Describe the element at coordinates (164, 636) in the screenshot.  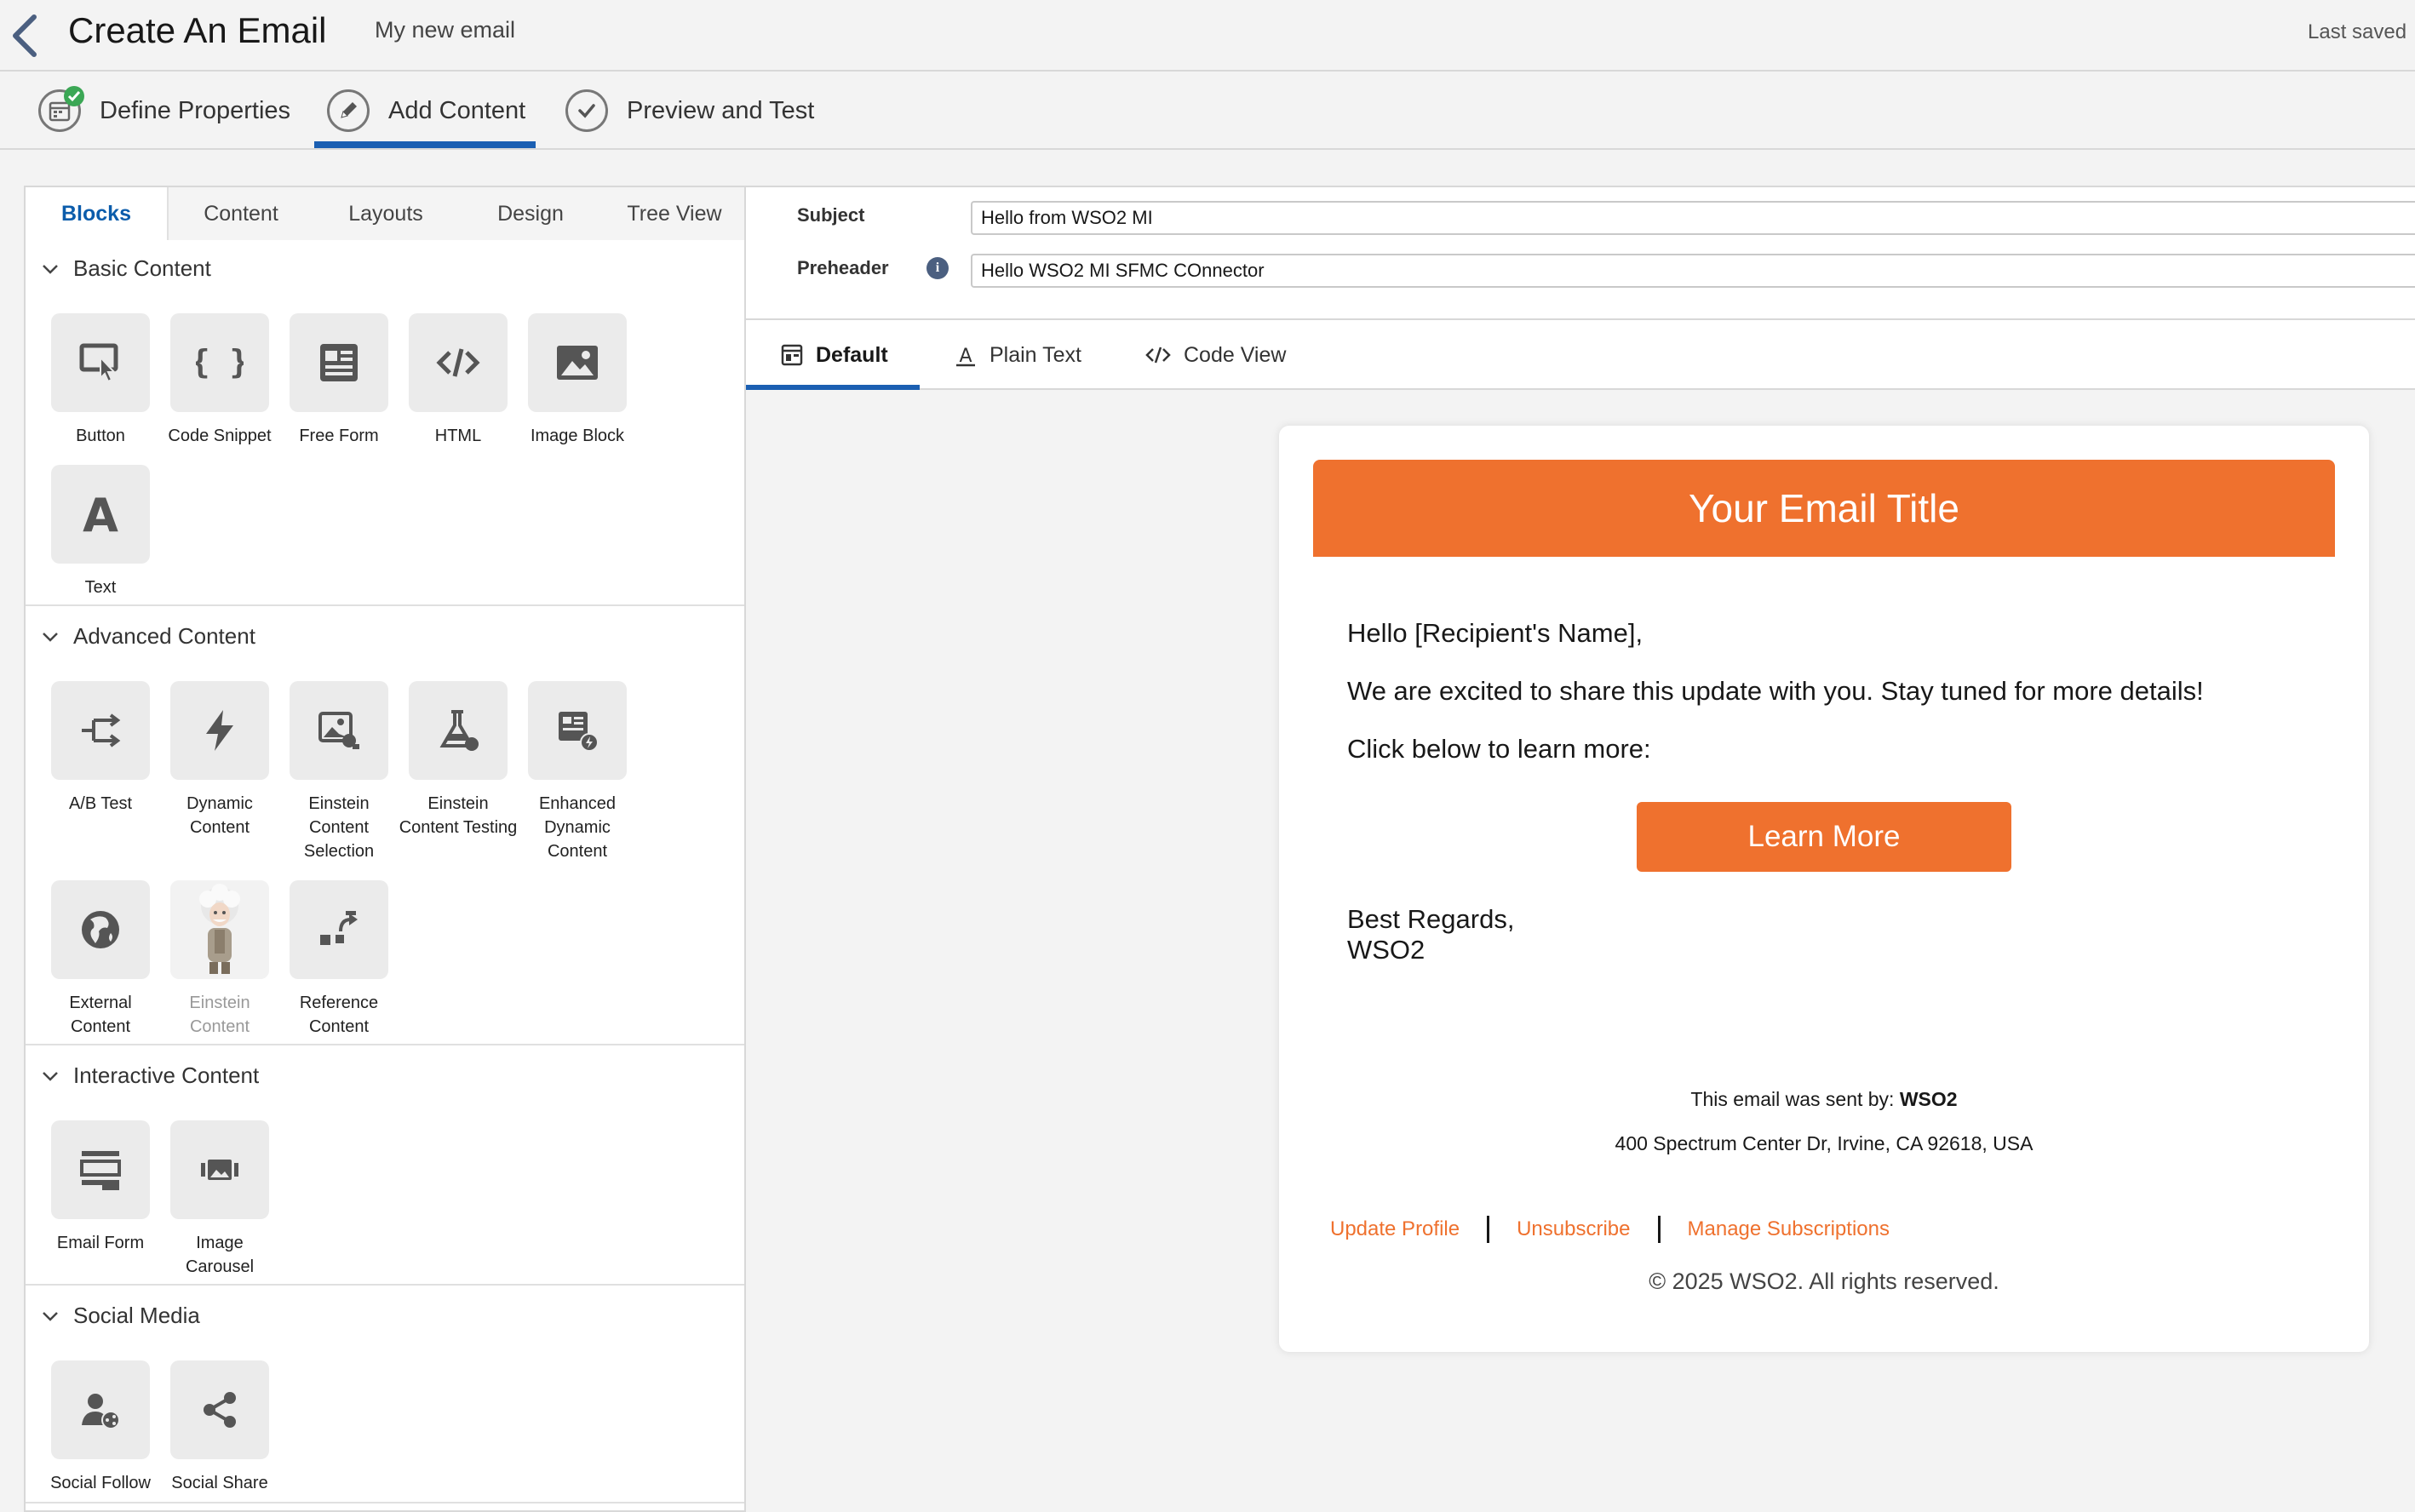
I see `section-title: Advanced Content` at that location.